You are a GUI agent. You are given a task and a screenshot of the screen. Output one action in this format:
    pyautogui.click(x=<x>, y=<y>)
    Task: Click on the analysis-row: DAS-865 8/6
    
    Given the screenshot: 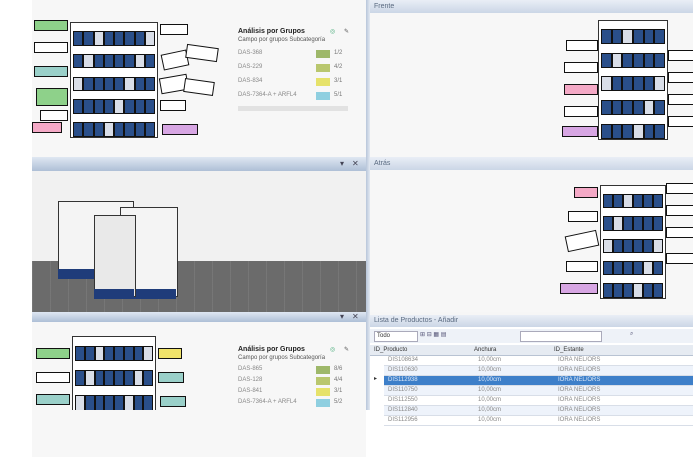 What is the action you would take?
    pyautogui.click(x=293, y=370)
    